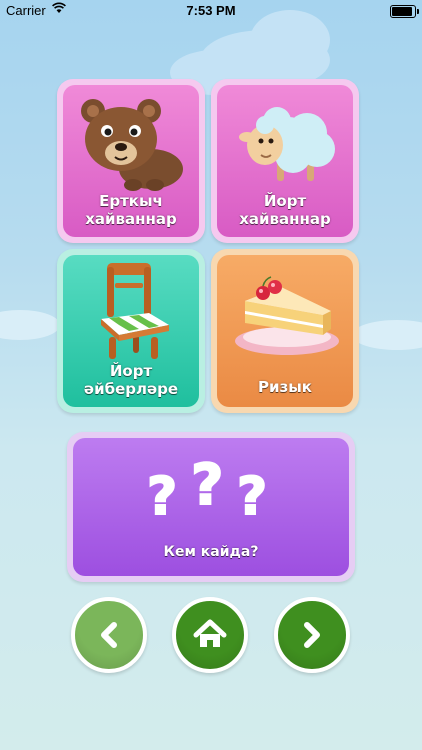 The height and width of the screenshot is (750, 422). I want to click on chevron-right-icon, so click(312, 635).